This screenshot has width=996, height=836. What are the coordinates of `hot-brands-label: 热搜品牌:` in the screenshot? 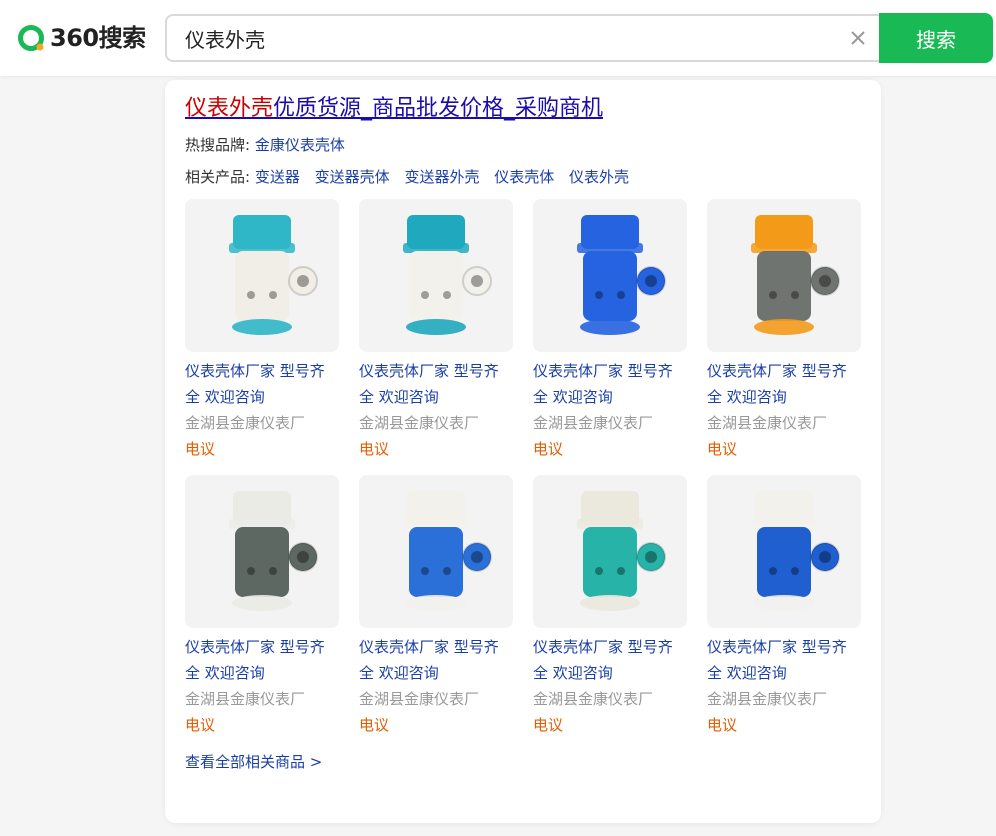 It's located at (218, 145).